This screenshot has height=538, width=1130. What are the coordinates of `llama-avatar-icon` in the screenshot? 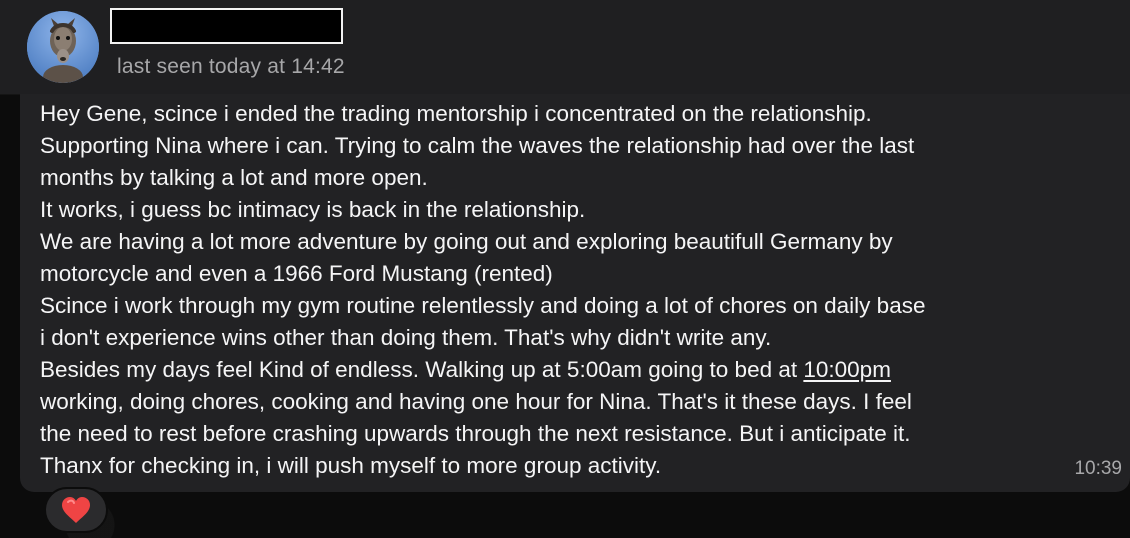 It's located at (63, 47).